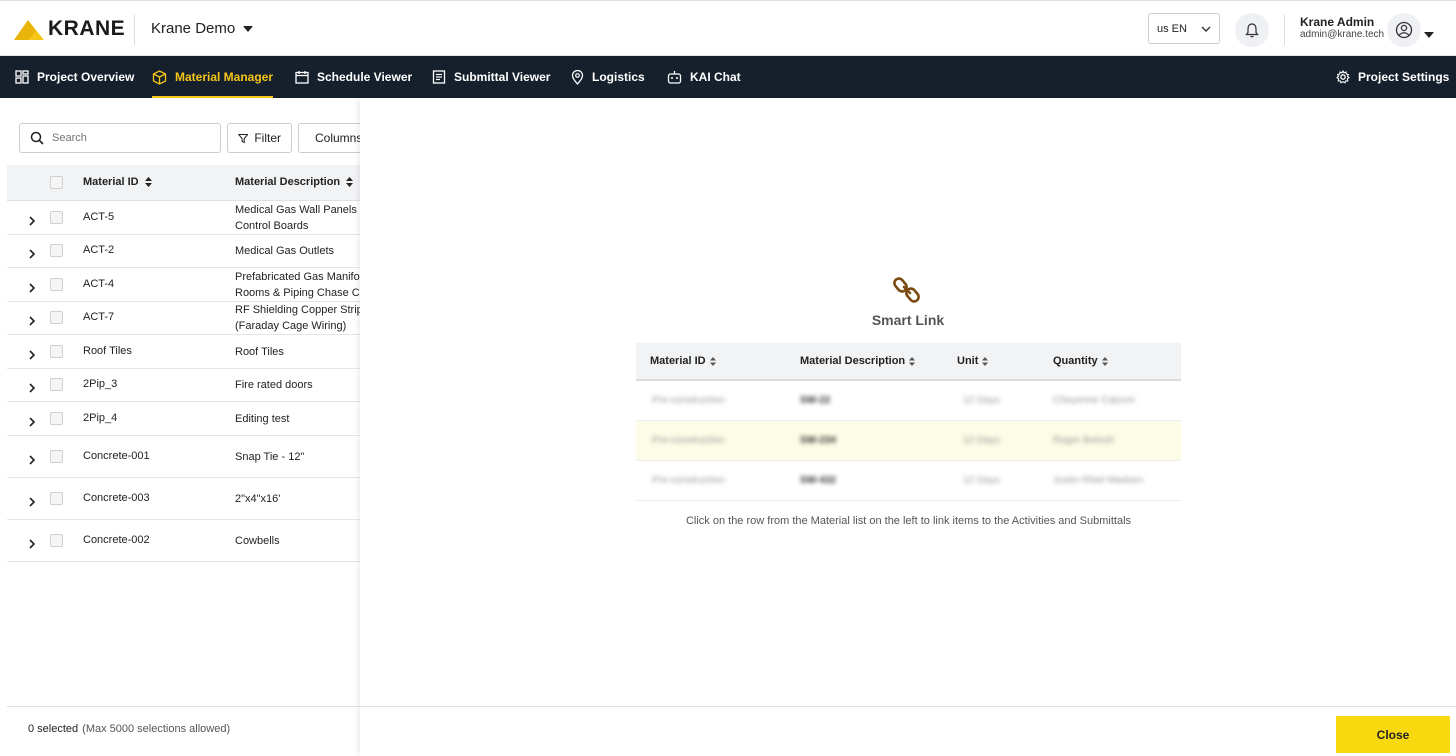 This screenshot has width=1456, height=756. What do you see at coordinates (56, 182) in the screenshot?
I see `select-all-checkbox` at bounding box center [56, 182].